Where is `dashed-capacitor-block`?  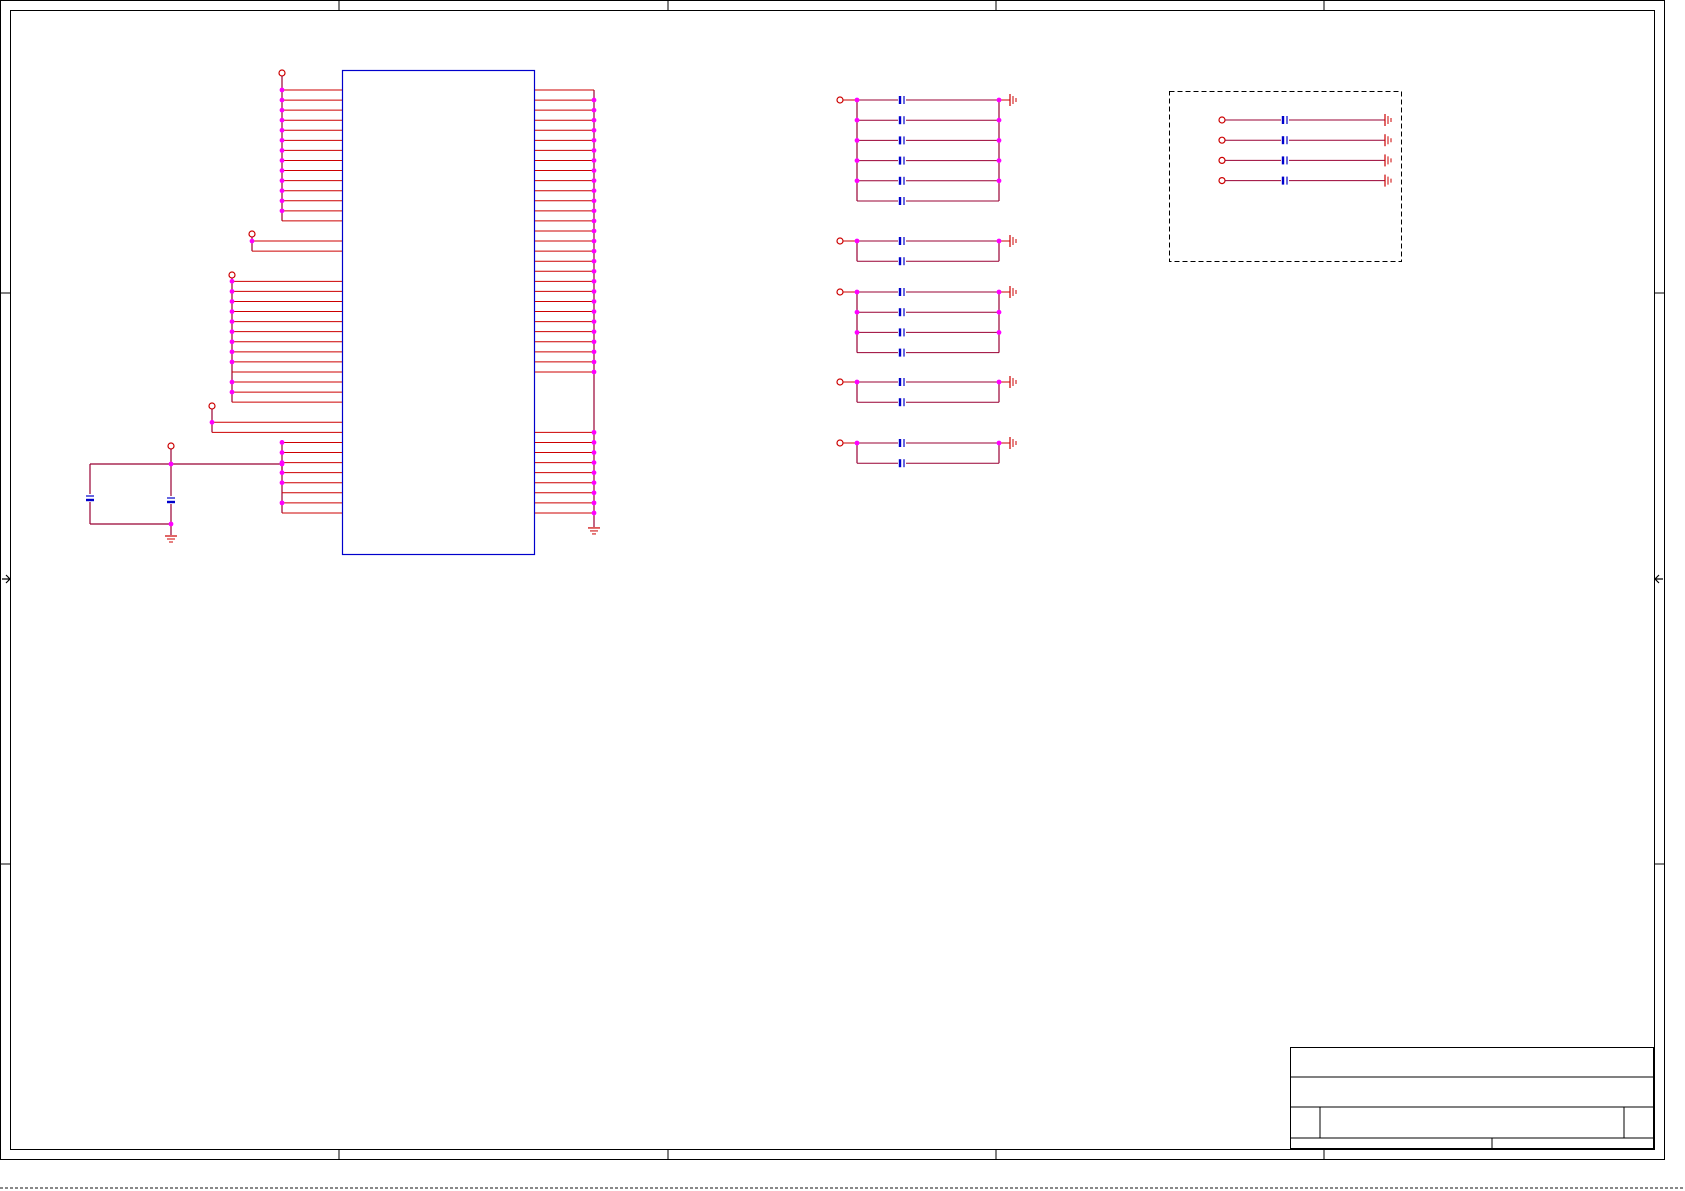 dashed-capacitor-block is located at coordinates (1285, 176).